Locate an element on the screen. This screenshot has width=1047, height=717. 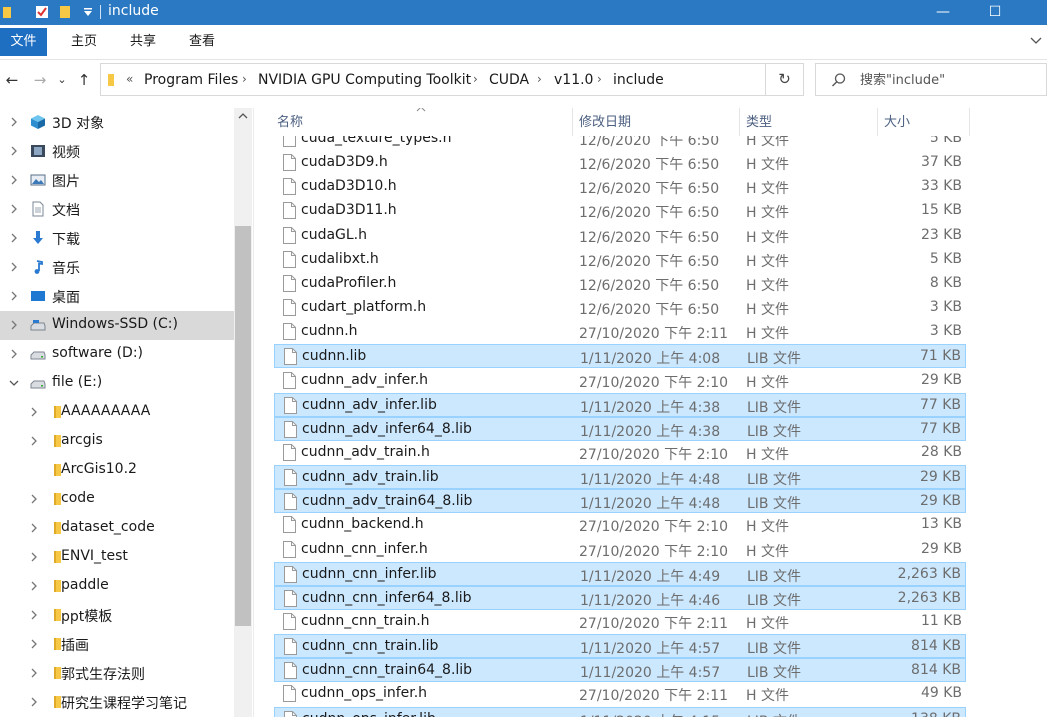
properties-icon is located at coordinates (42, 12).